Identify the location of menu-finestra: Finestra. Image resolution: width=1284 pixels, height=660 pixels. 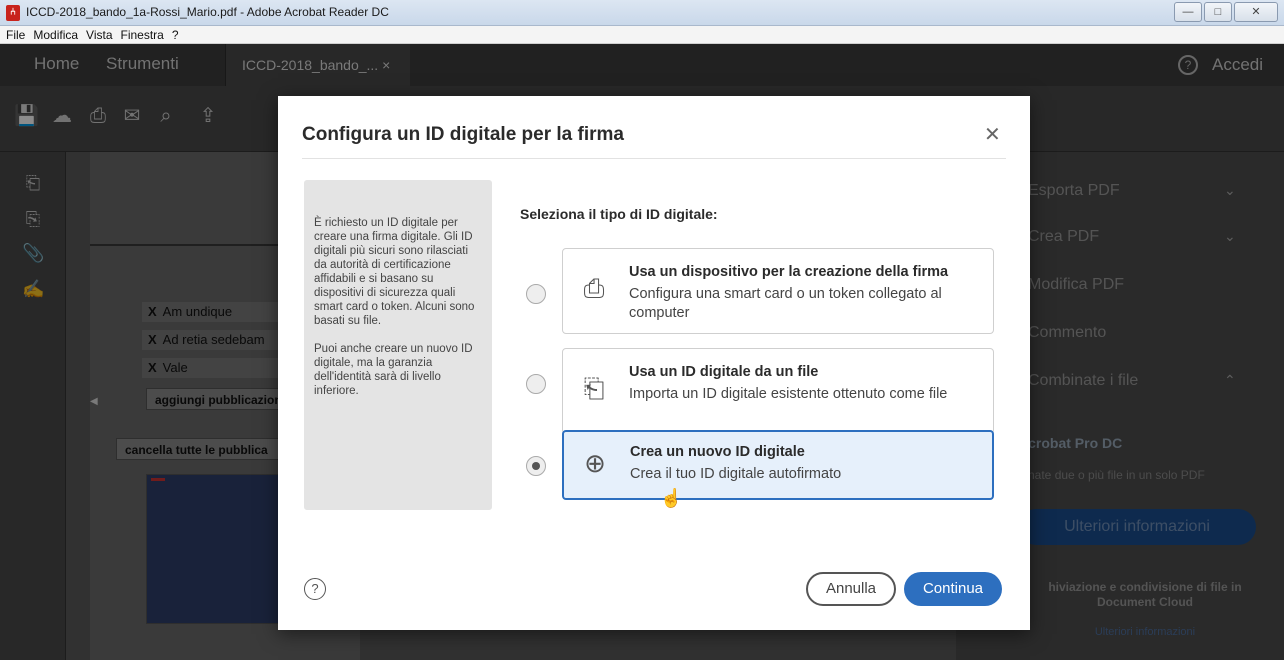
(144, 34).